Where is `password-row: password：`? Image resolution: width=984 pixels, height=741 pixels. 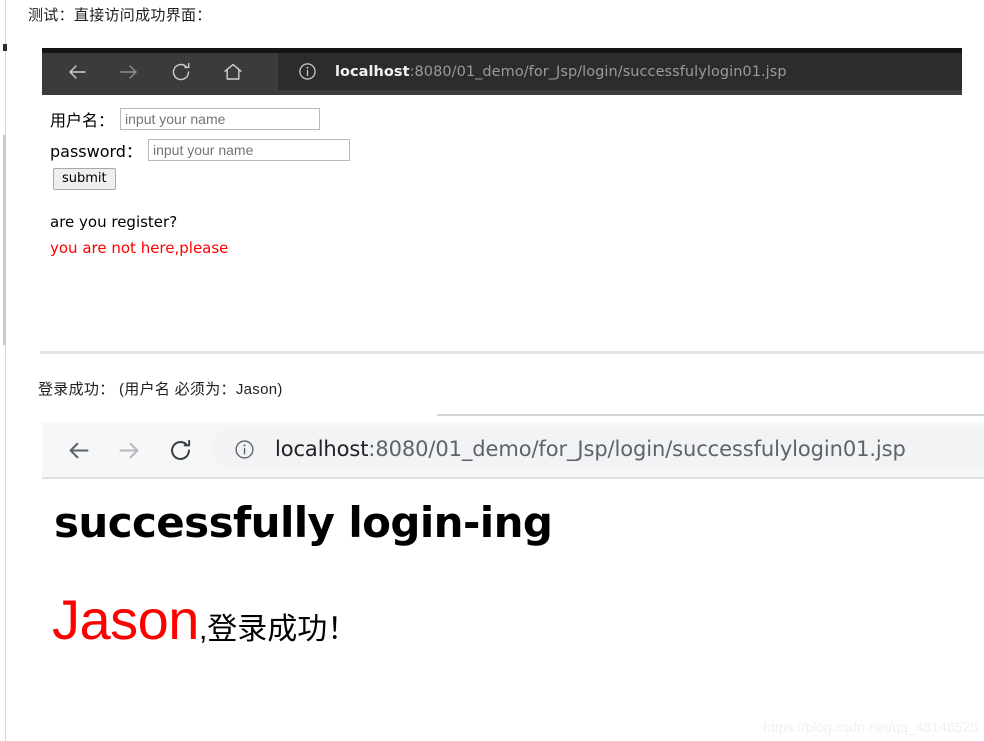 password-row: password： is located at coordinates (200, 150).